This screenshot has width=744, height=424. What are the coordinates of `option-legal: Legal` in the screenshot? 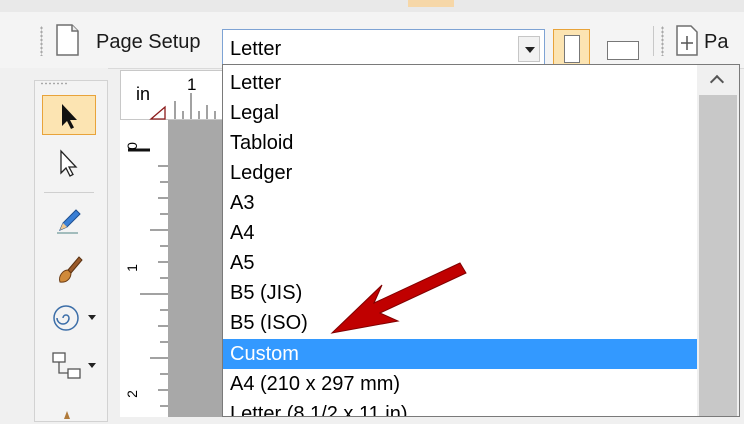 It's located at (460, 113).